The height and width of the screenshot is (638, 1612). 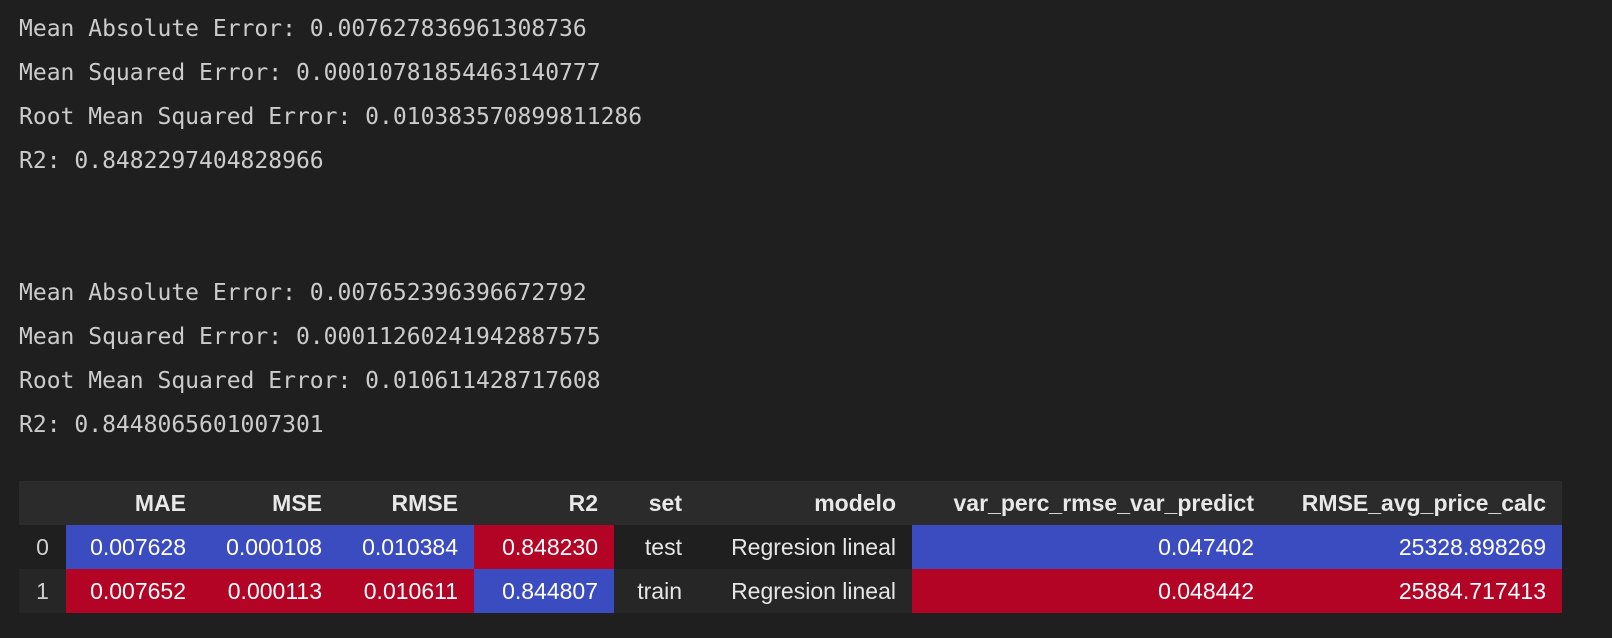 What do you see at coordinates (665, 502) in the screenshot?
I see `column-header-set: set` at bounding box center [665, 502].